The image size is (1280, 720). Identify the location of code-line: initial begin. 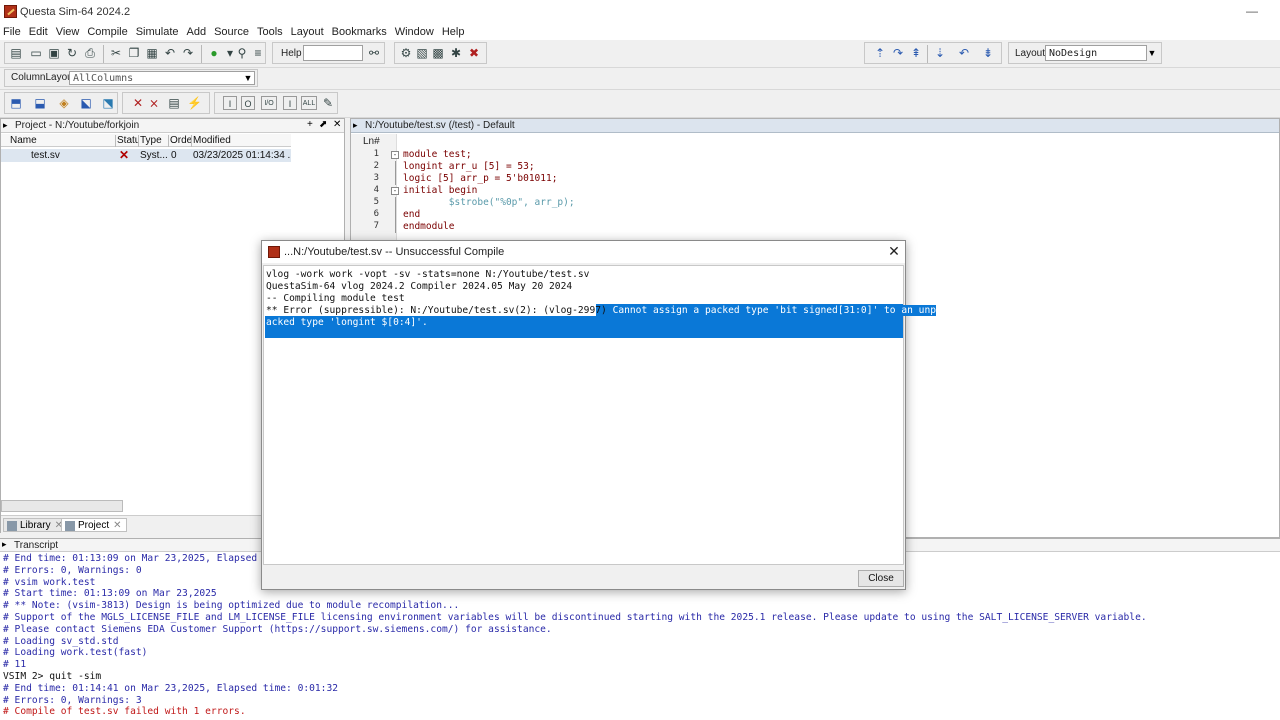
(440, 190).